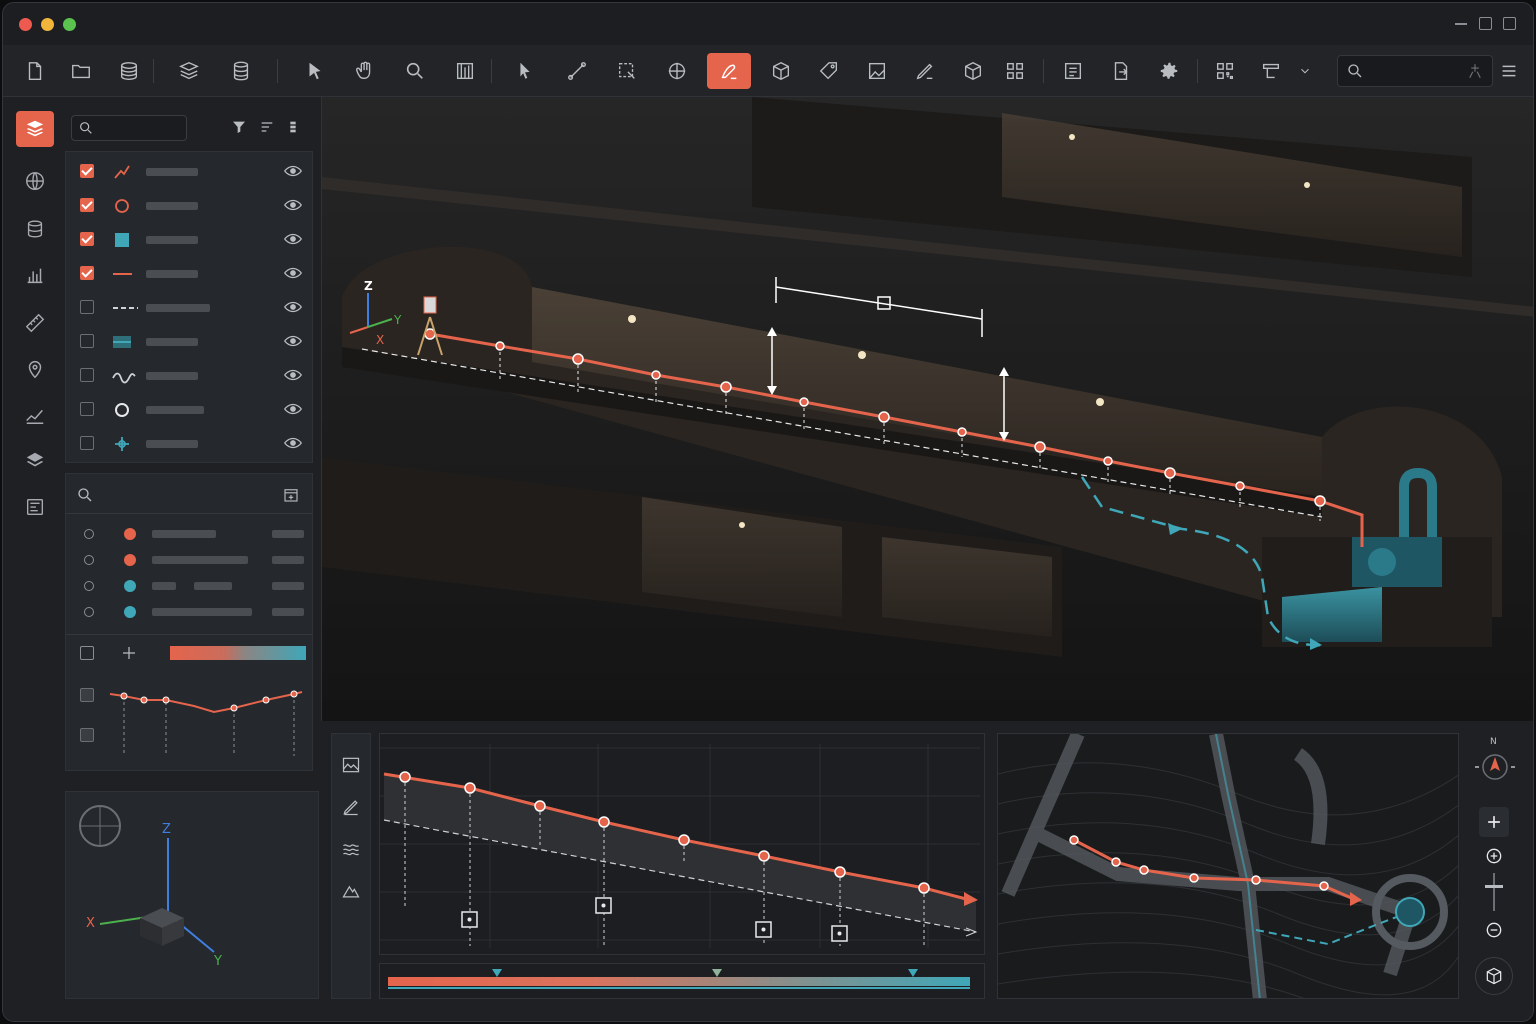  Describe the element at coordinates (577, 71) in the screenshot. I see `line-draw-icon` at that location.